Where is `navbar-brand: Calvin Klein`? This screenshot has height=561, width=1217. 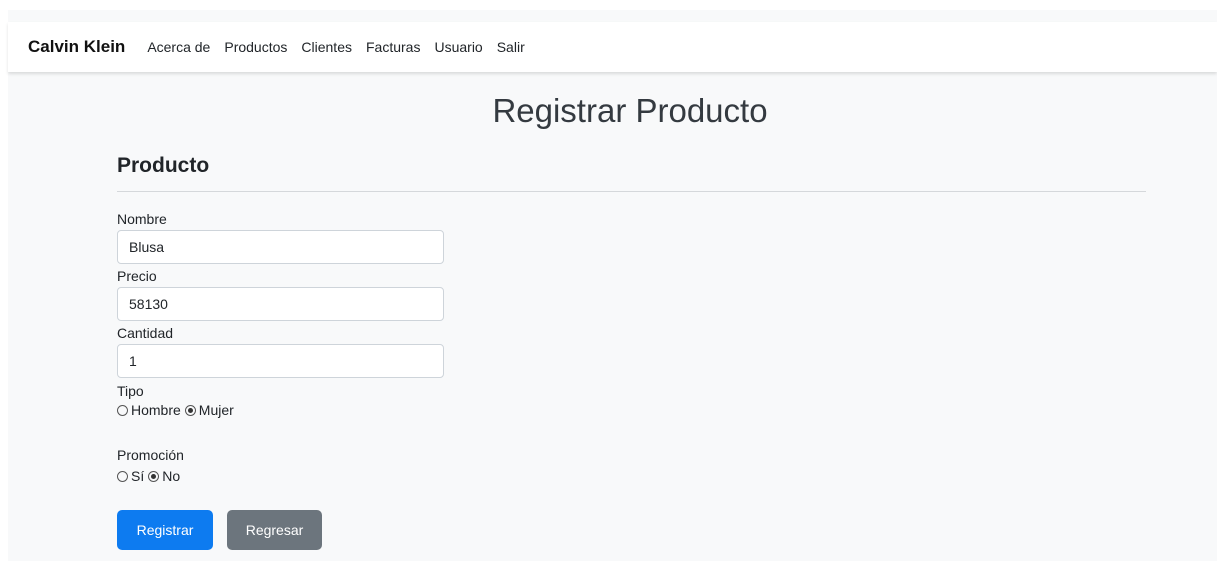
navbar-brand: Calvin Klein is located at coordinates (76, 47).